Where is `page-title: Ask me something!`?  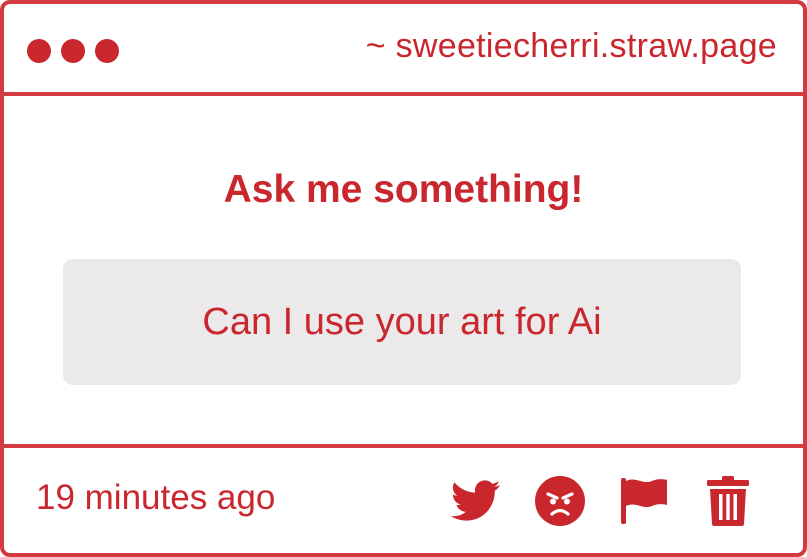 page-title: Ask me something! is located at coordinates (403, 189).